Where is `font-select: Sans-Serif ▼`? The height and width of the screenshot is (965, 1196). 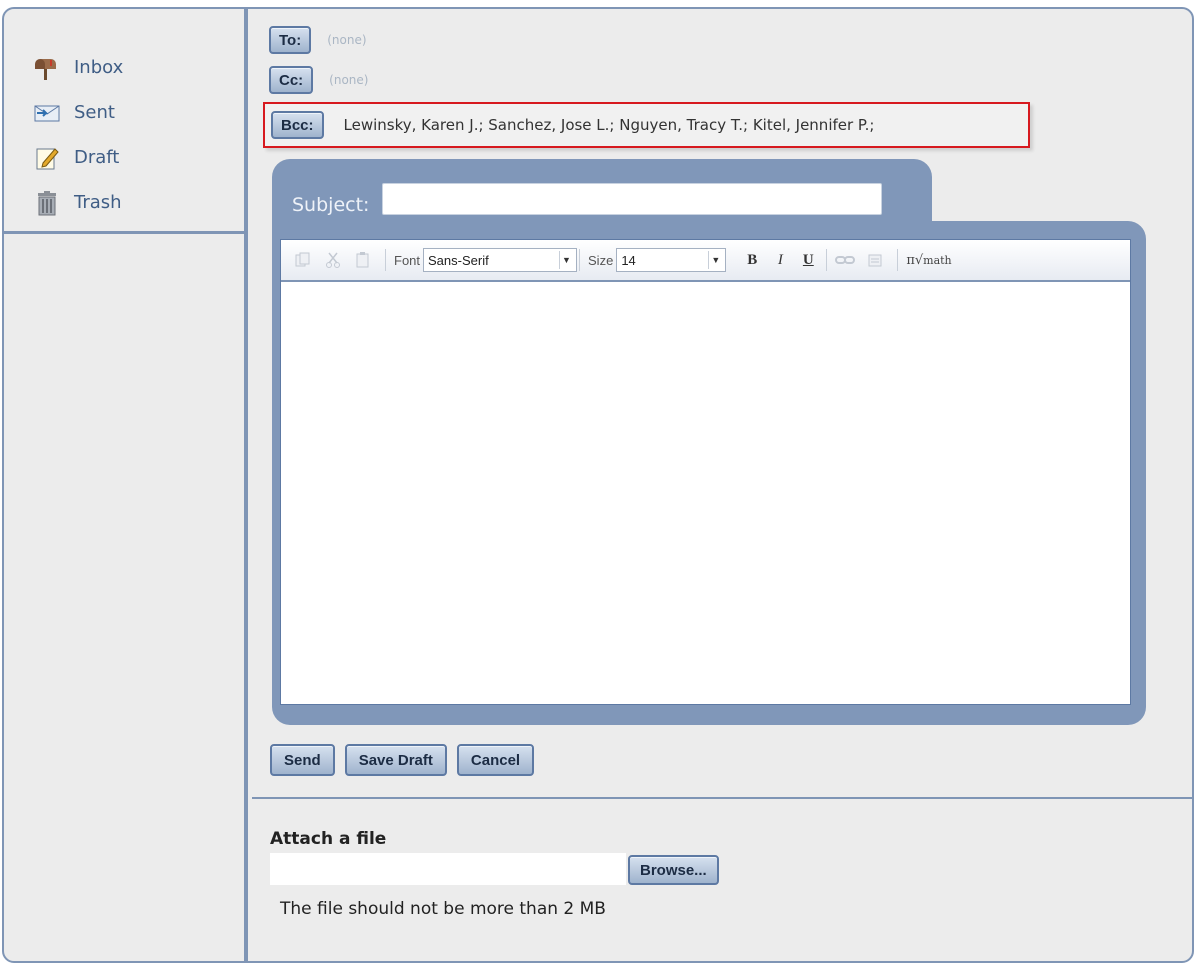 font-select: Sans-Serif ▼ is located at coordinates (500, 260).